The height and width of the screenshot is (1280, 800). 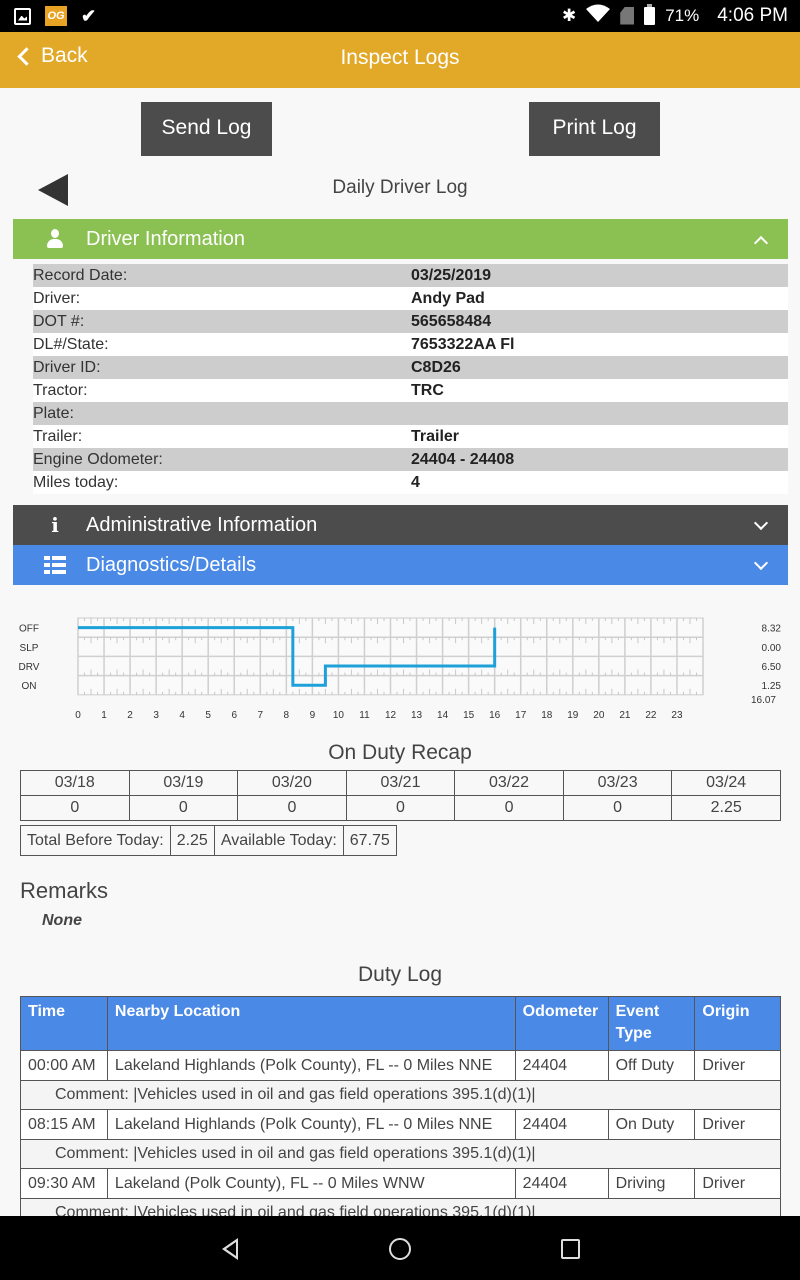 I want to click on x-tick-label: 20, so click(x=599, y=715).